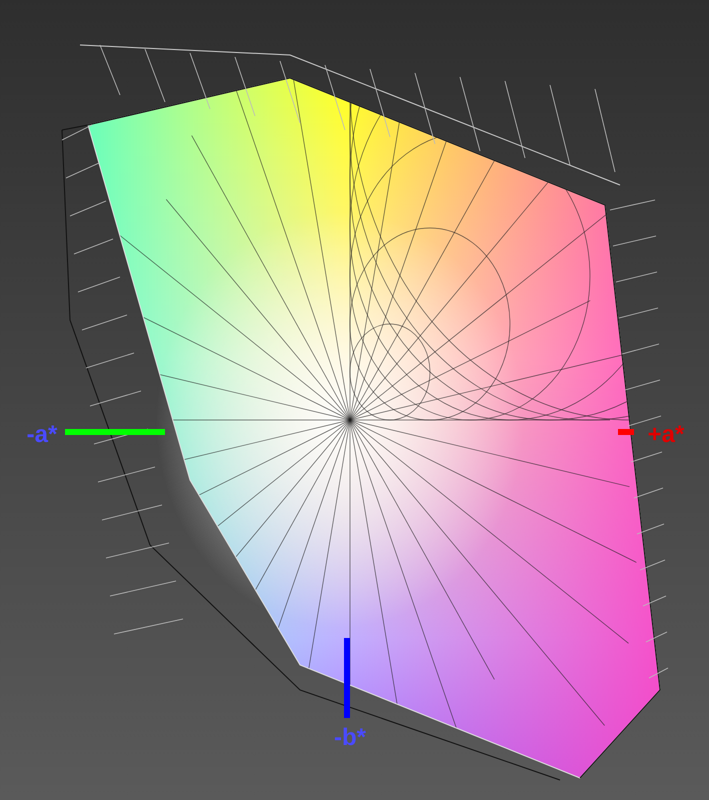  Describe the element at coordinates (350, 737) in the screenshot. I see `axis-label: -b*` at that location.